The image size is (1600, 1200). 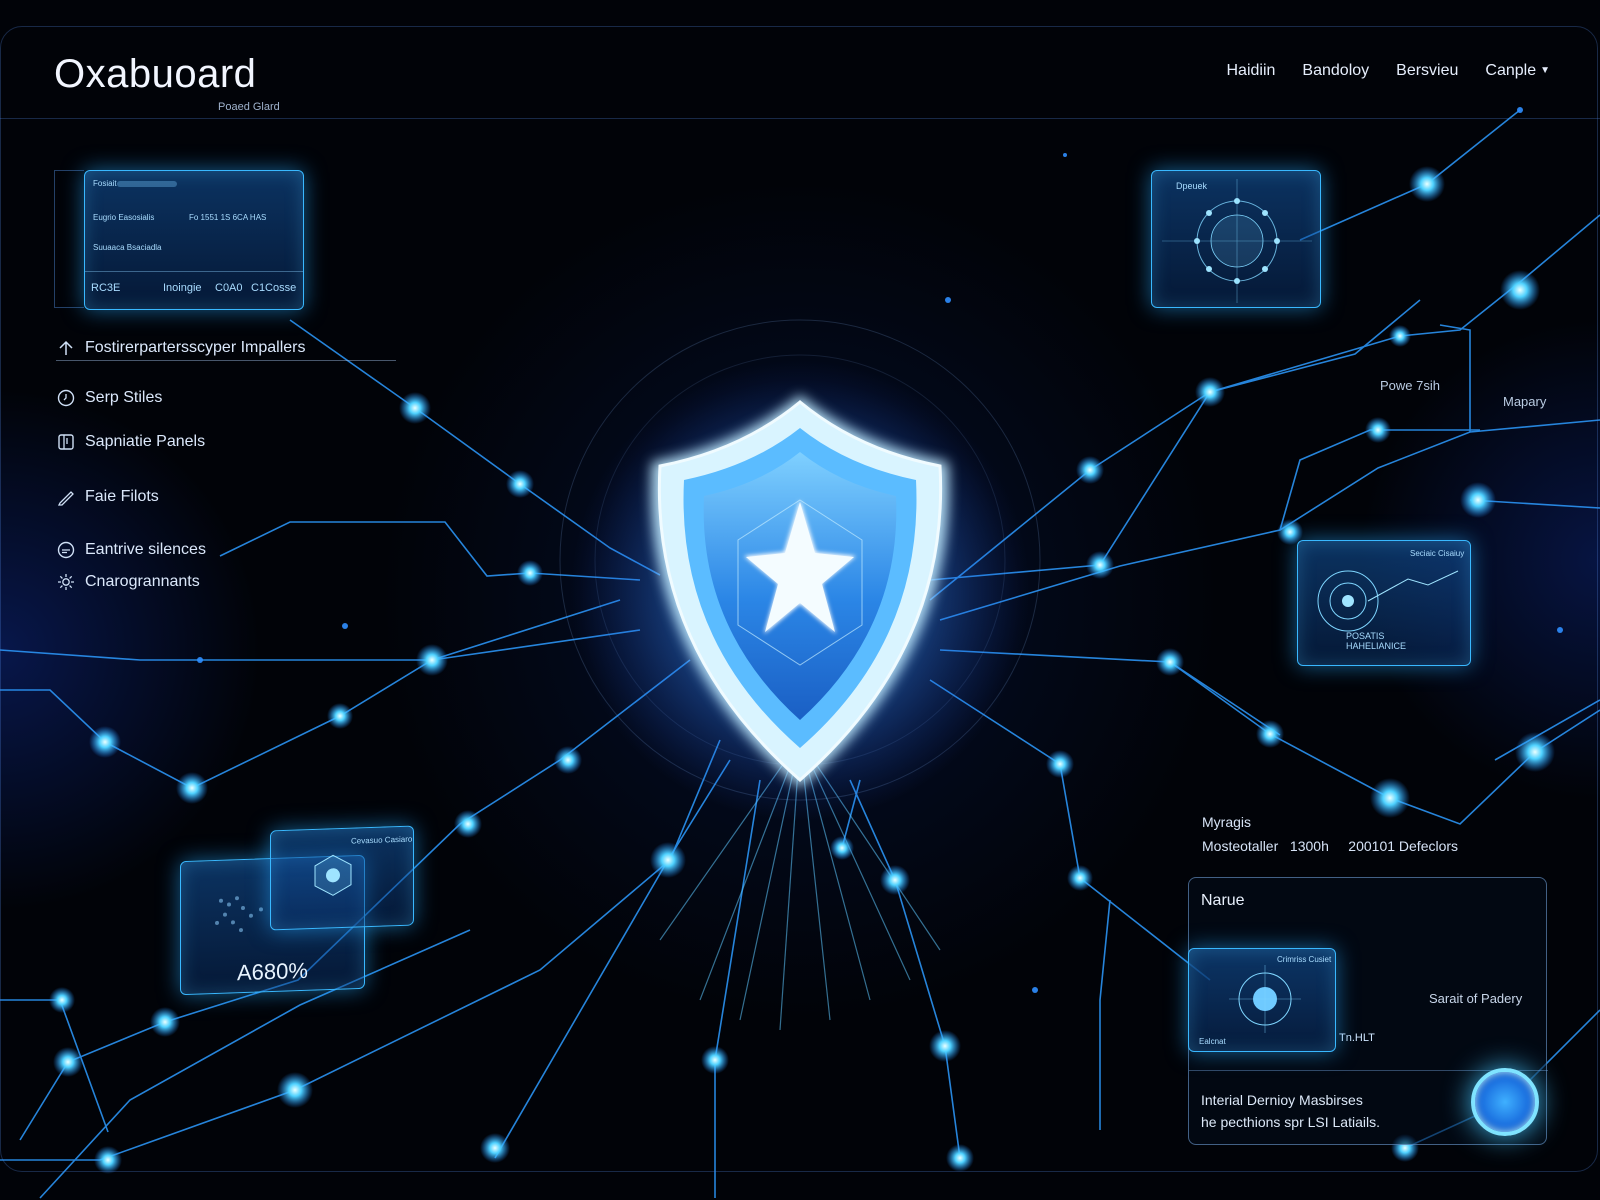 I want to click on panel-icon, so click(x=66, y=442).